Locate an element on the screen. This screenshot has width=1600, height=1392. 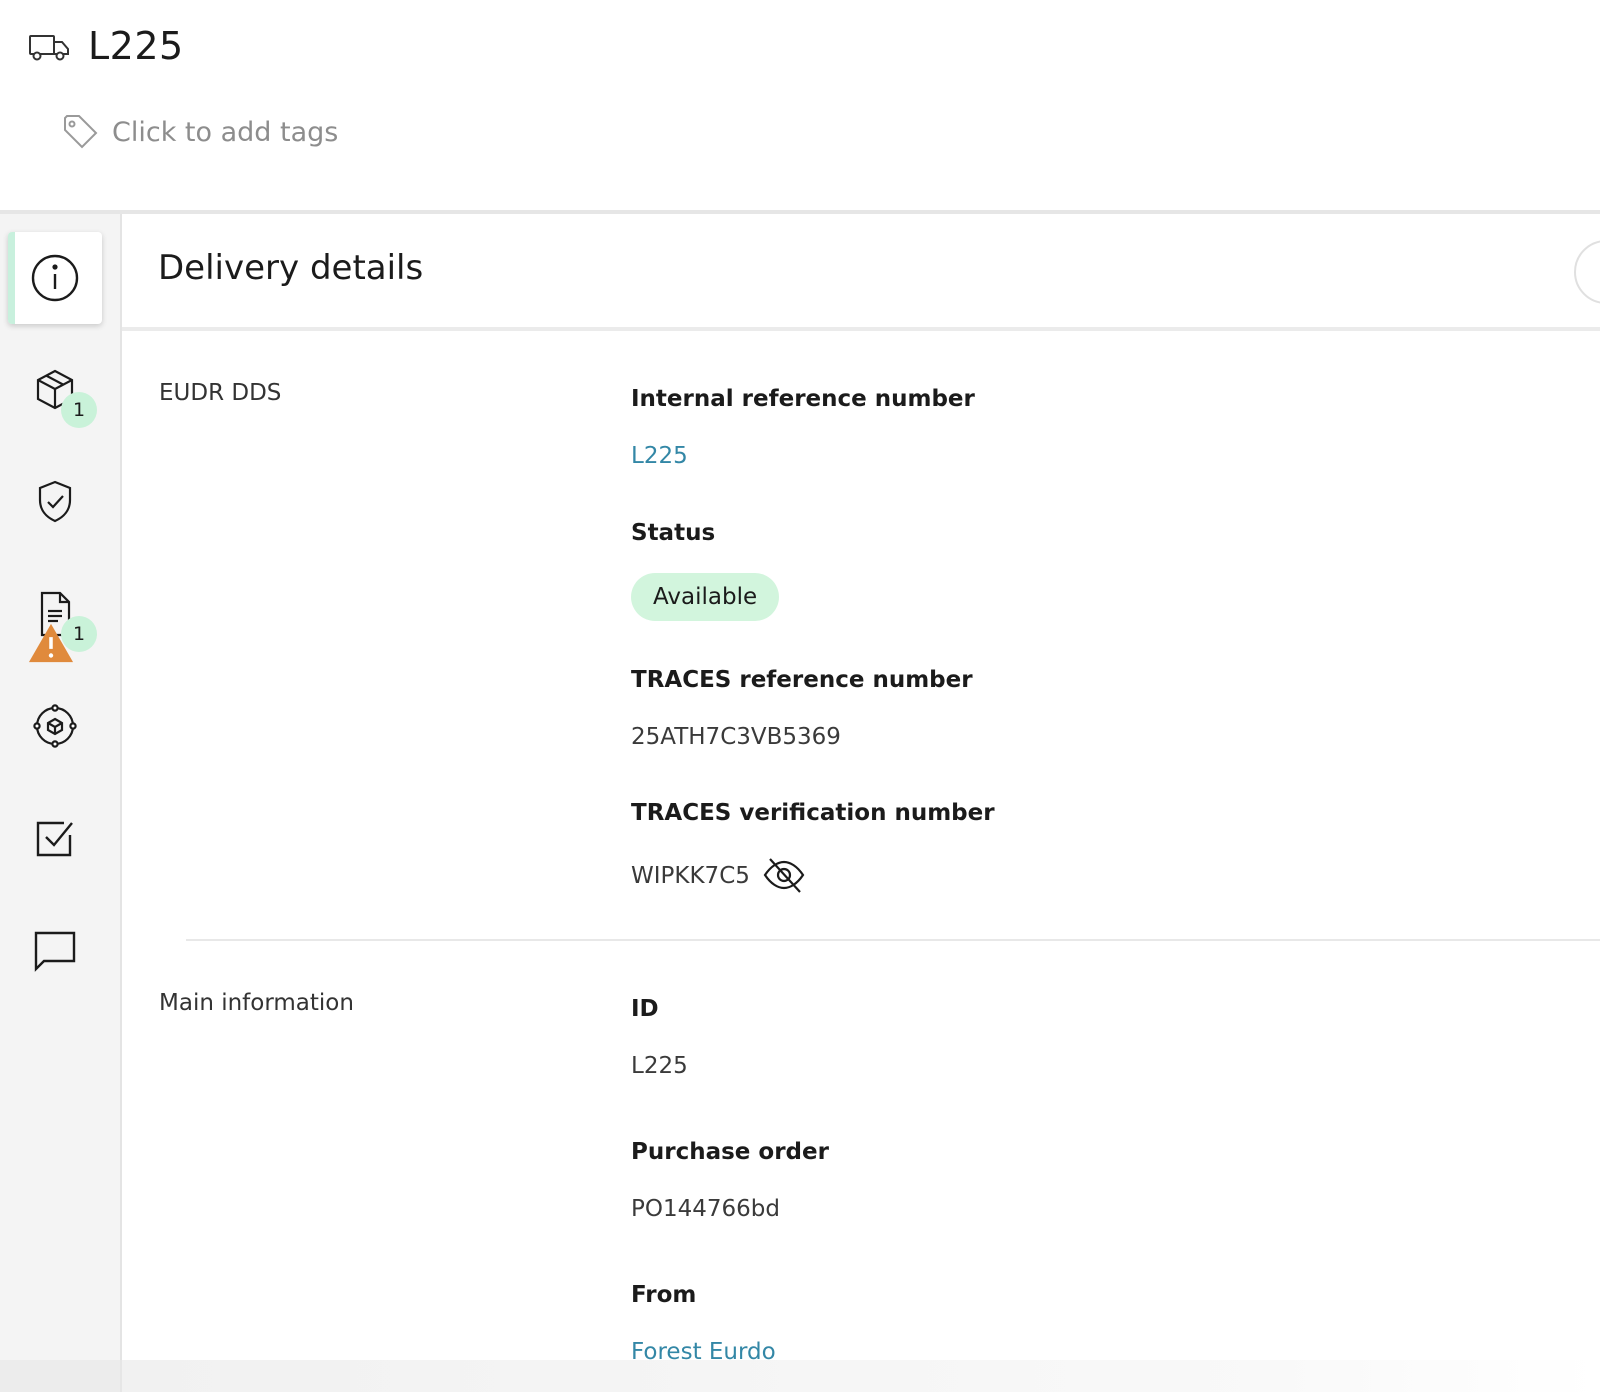
sidebar-item-details is located at coordinates (55, 278).